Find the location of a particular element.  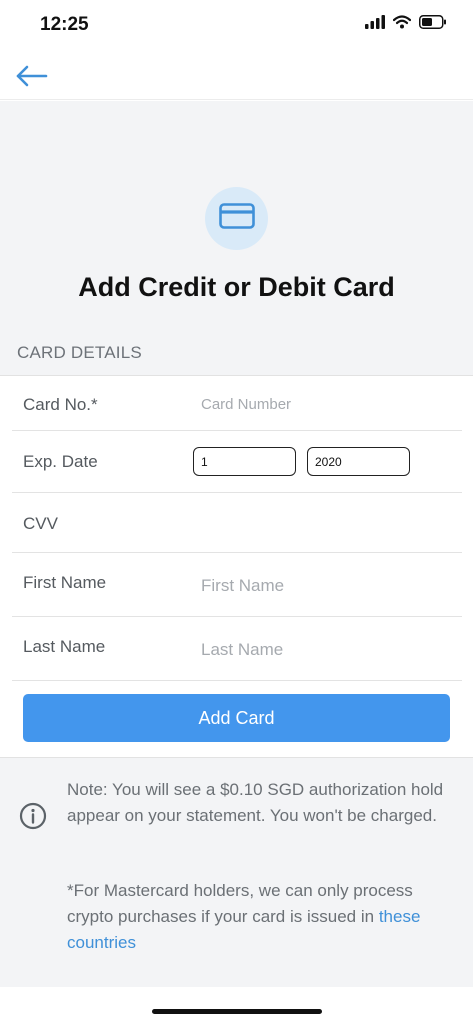

arrow-left-icon is located at coordinates (32, 79).